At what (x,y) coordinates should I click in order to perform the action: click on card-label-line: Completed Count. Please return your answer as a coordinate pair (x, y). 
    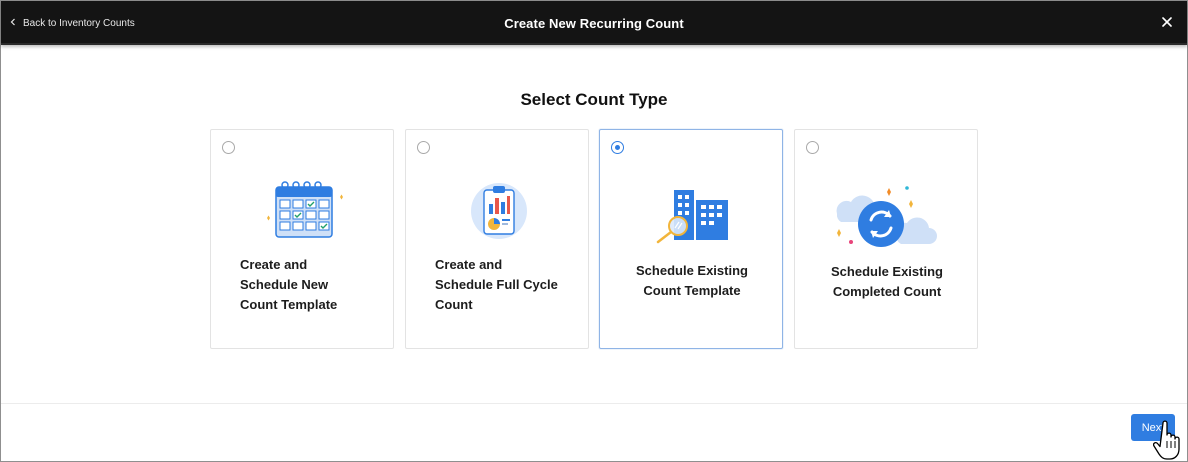
    Looking at the image, I should click on (887, 291).